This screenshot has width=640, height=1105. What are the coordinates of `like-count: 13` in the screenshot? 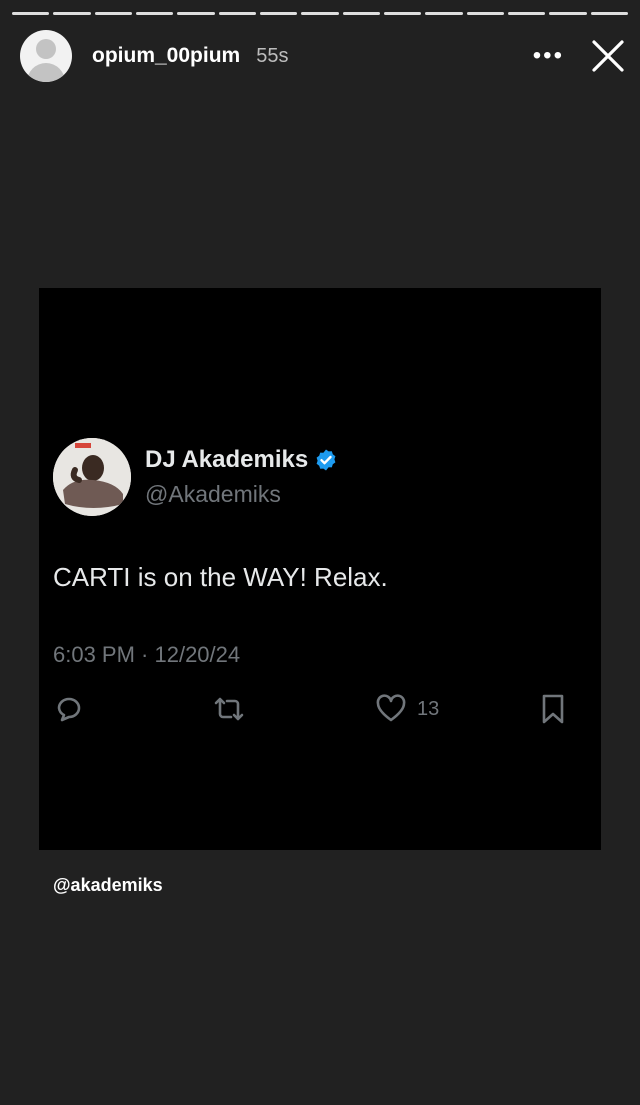 It's located at (428, 708).